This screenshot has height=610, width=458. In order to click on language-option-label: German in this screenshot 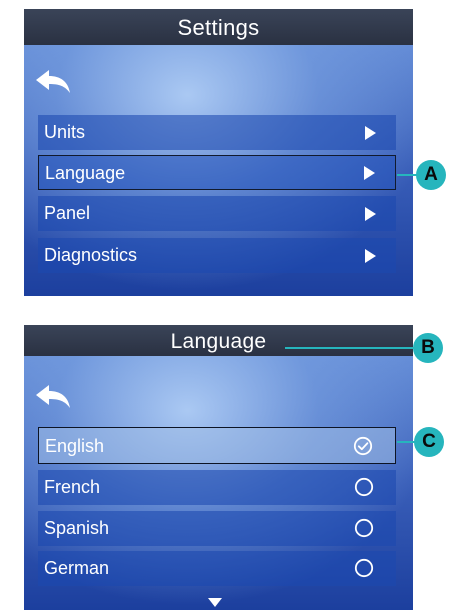, I will do `click(77, 568)`.